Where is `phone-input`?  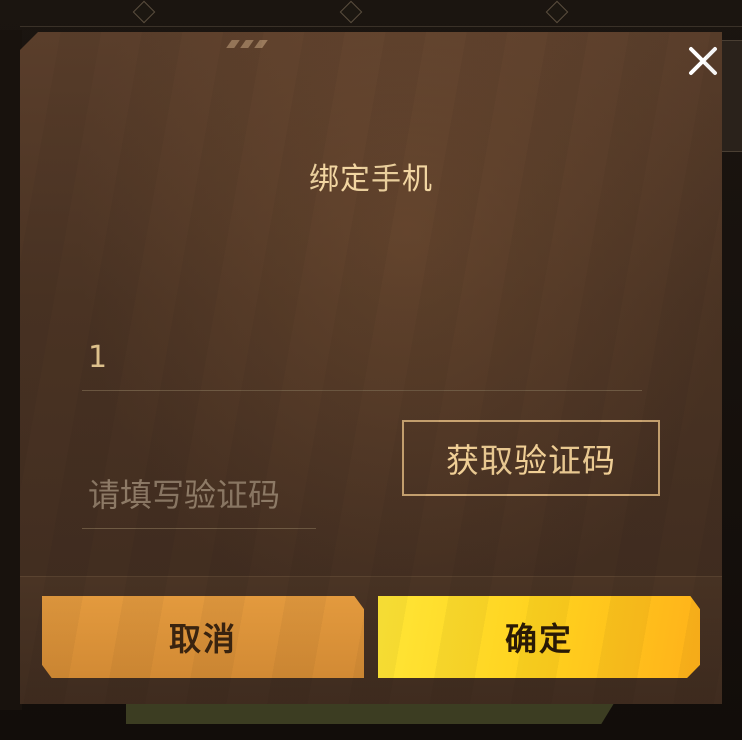
phone-input is located at coordinates (358, 357).